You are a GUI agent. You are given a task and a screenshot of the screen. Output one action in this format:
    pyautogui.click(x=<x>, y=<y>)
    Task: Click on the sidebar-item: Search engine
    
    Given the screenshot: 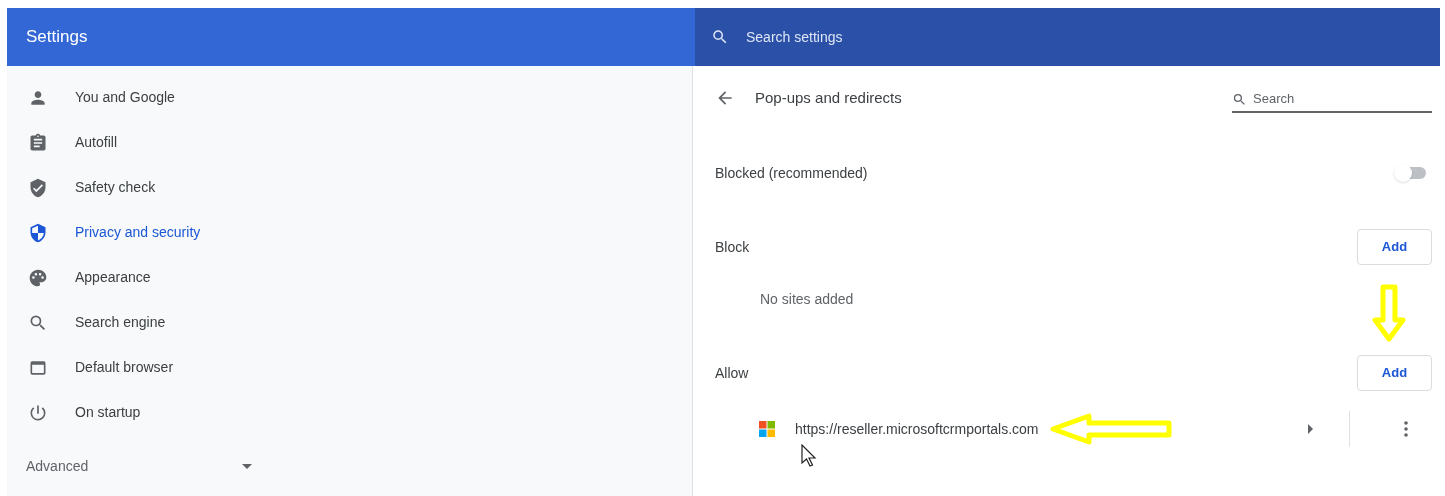 What is the action you would take?
    pyautogui.click(x=349, y=322)
    